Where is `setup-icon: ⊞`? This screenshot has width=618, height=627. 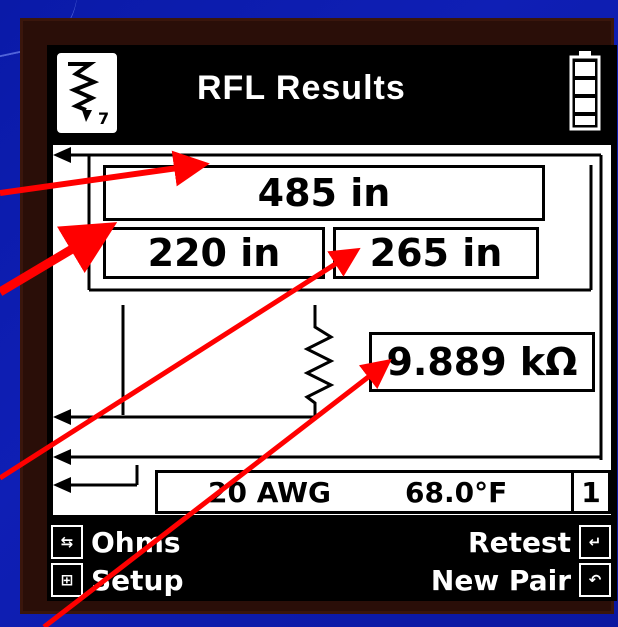 setup-icon: ⊞ is located at coordinates (67, 580).